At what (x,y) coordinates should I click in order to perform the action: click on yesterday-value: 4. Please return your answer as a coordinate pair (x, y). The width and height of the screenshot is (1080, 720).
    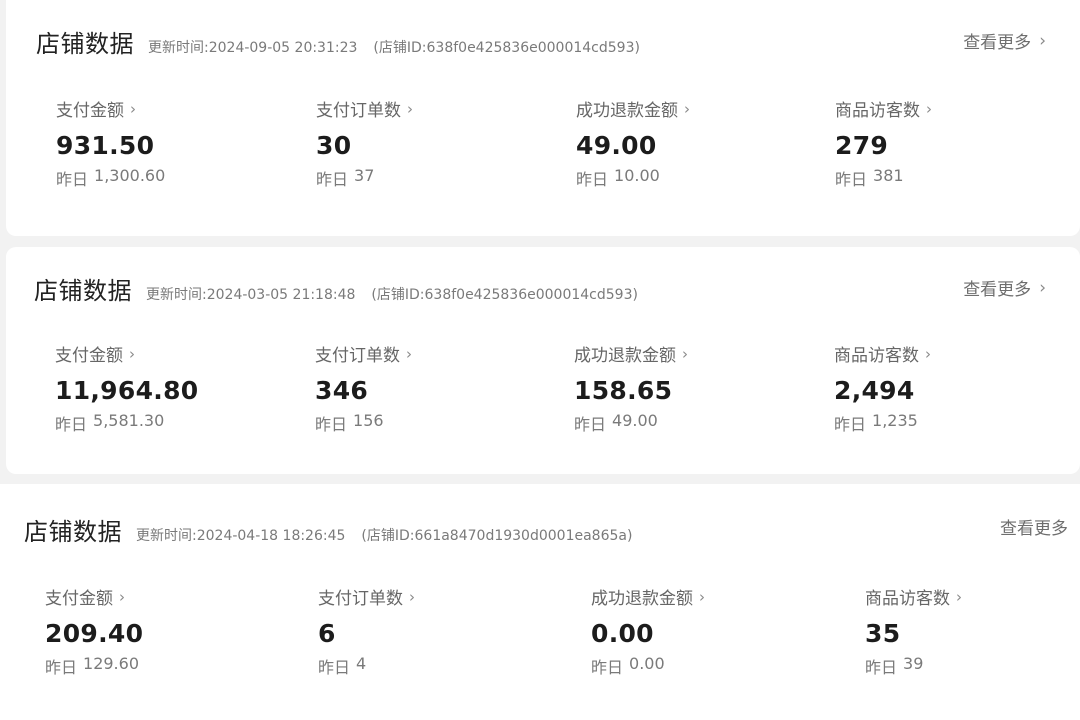
    Looking at the image, I should click on (361, 663).